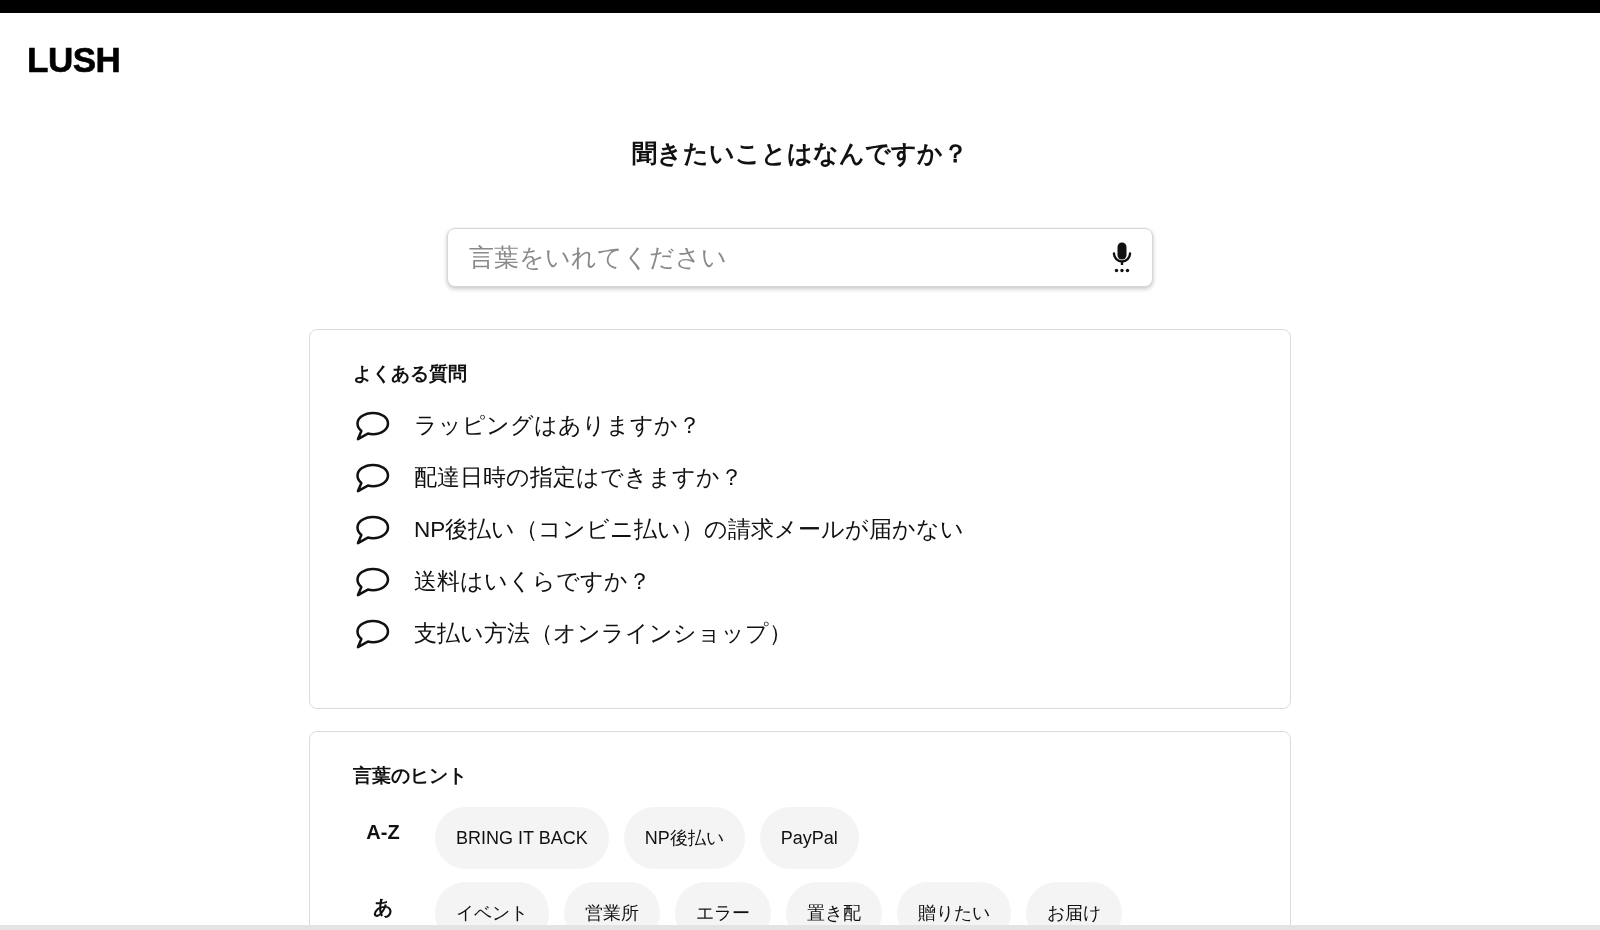  I want to click on keyword-chip: お届け, so click(1074, 903).